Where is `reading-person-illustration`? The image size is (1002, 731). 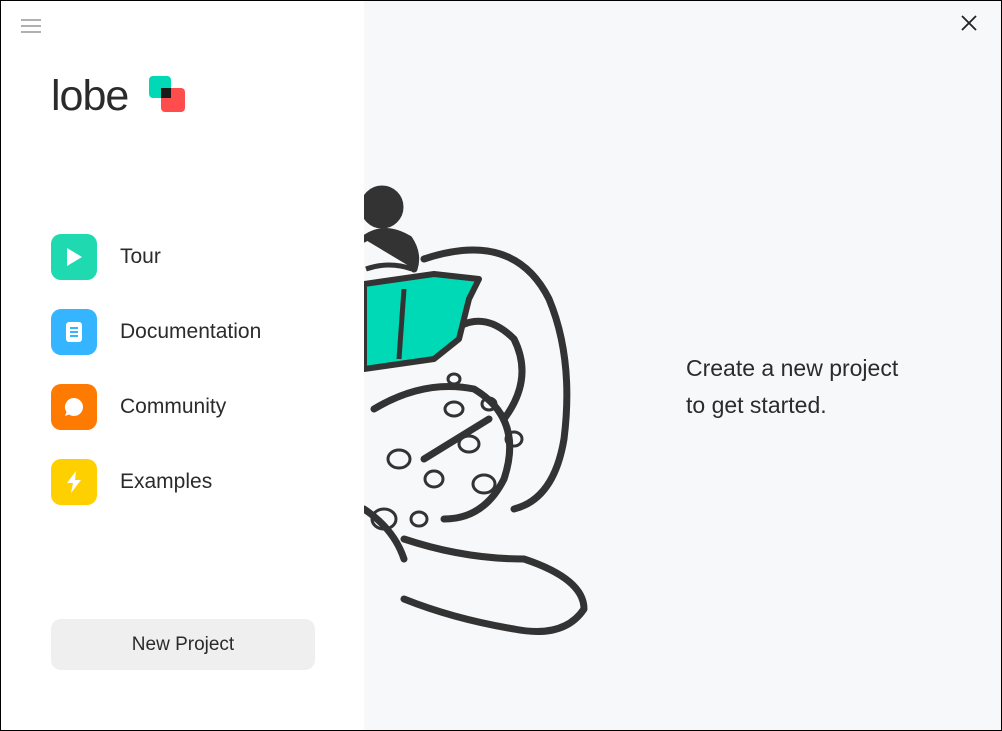
reading-person-illustration is located at coordinates (476, 410).